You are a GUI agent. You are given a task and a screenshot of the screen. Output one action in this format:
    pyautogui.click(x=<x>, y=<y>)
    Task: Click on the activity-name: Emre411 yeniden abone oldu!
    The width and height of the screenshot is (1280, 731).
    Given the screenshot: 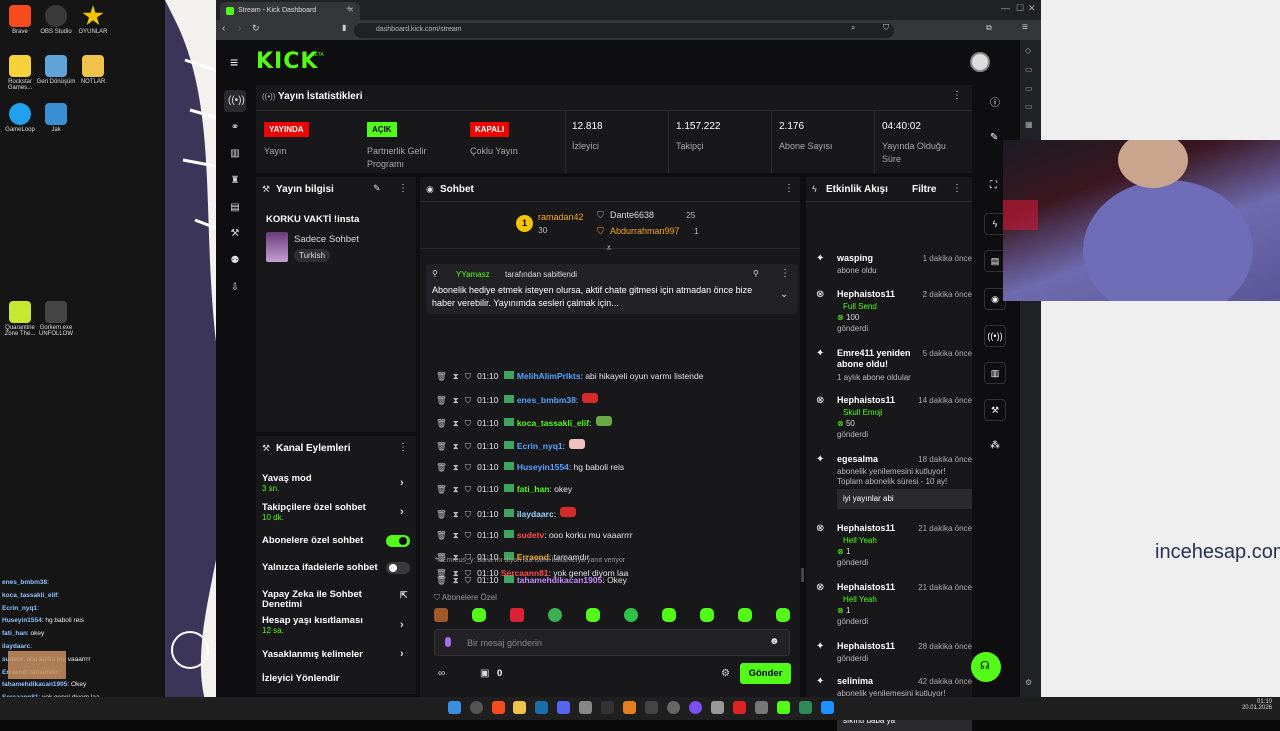 What is the action you would take?
    pyautogui.click(x=877, y=359)
    